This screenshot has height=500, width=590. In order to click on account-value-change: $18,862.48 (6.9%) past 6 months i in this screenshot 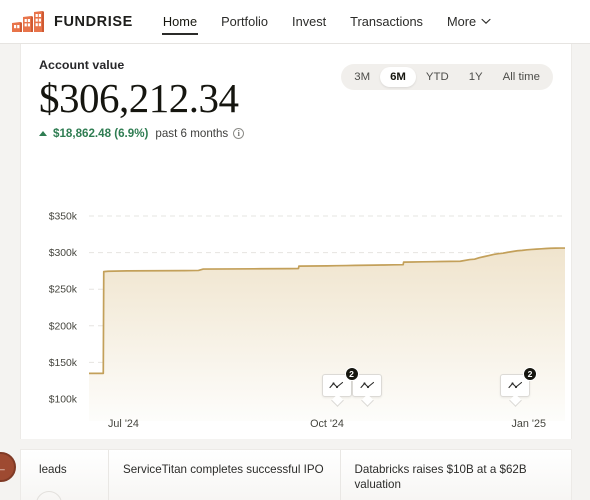, I will do `click(142, 133)`.